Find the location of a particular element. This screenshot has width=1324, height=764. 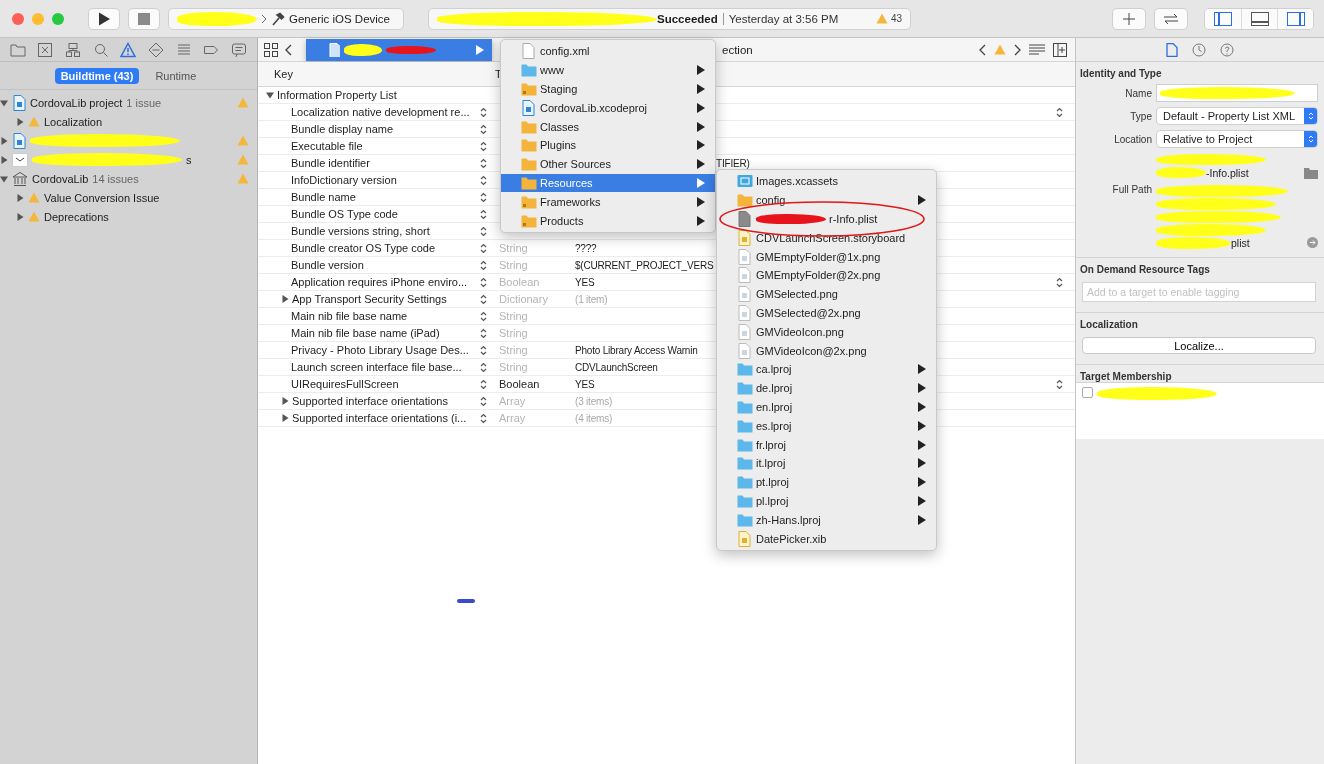

menu-item: GMSelected@2x.png is located at coordinates (826, 313).